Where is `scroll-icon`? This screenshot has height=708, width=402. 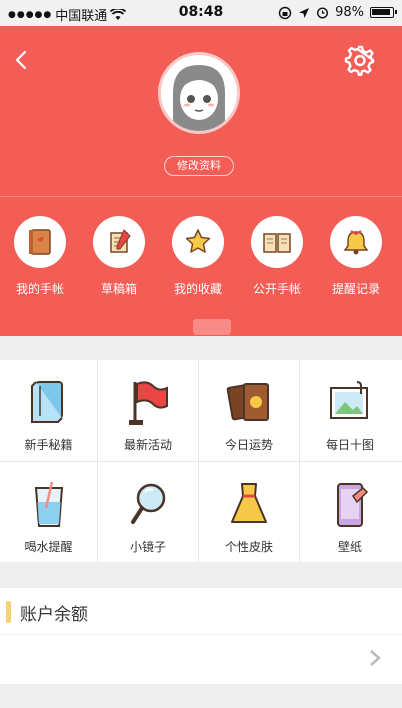
scroll-icon is located at coordinates (120, 241).